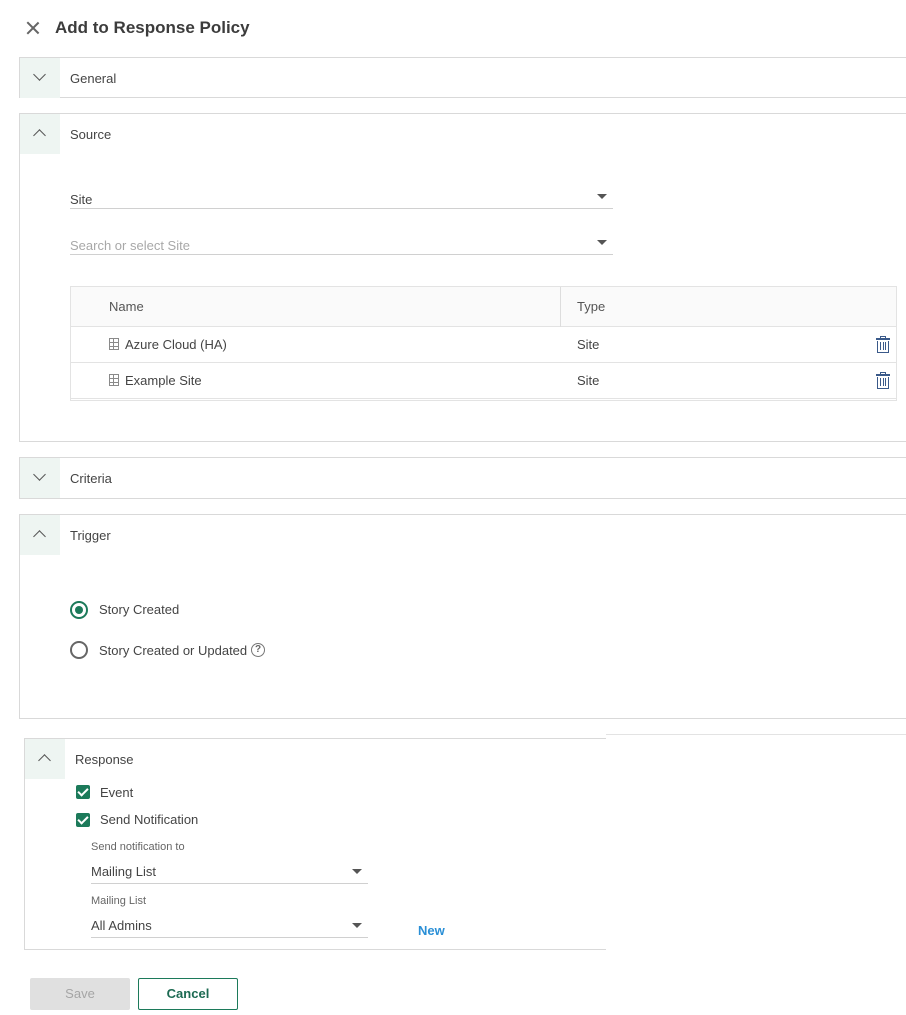 The image size is (906, 1015). Describe the element at coordinates (152, 27) in the screenshot. I see `page-title: Add to Response Policy` at that location.